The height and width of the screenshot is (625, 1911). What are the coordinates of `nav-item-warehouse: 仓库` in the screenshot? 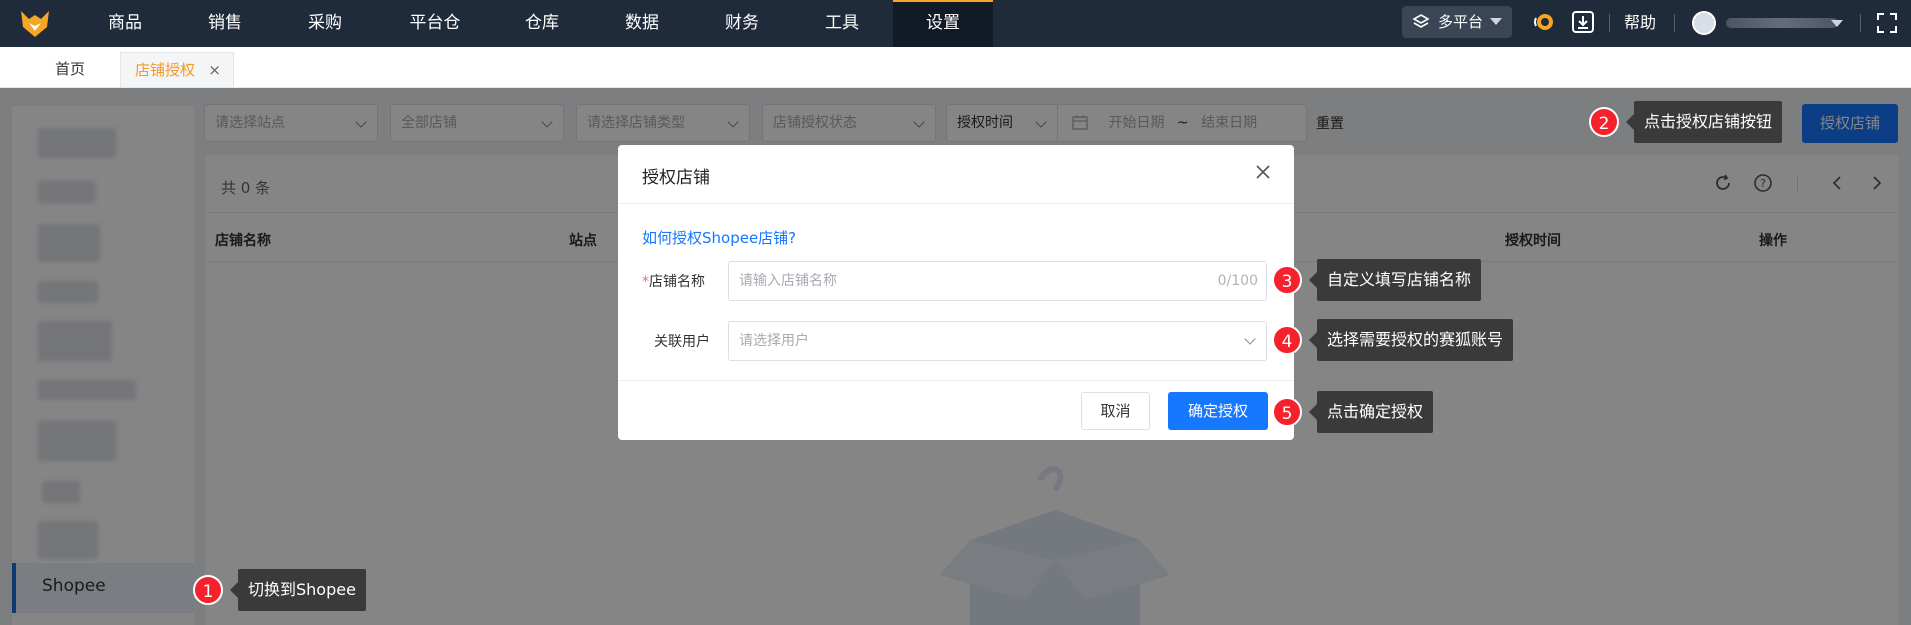 It's located at (542, 23).